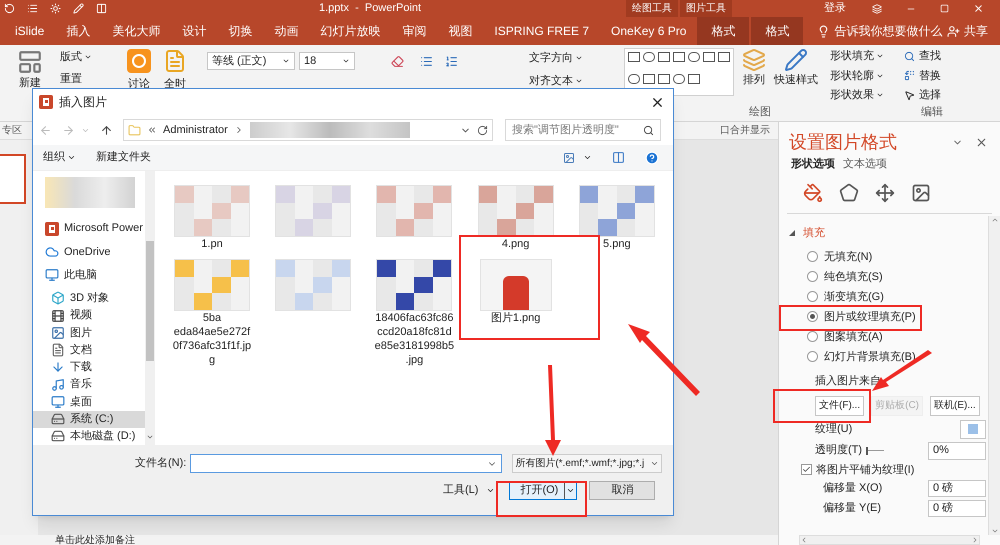 This screenshot has height=545, width=1000. What do you see at coordinates (346, 463) in the screenshot?
I see `file-name-field` at bounding box center [346, 463].